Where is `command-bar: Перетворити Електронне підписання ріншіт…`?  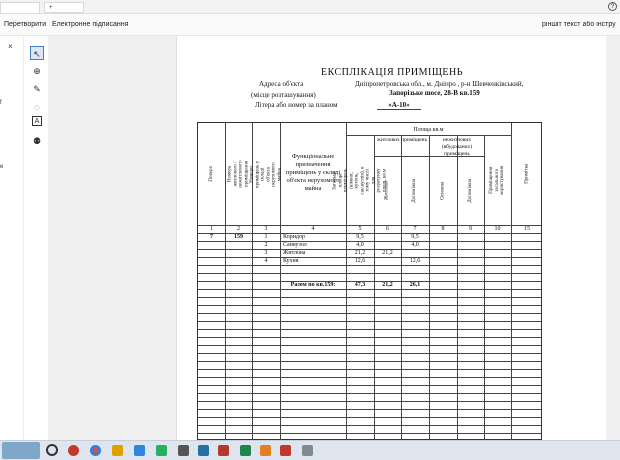 command-bar: Перетворити Електронне підписання ріншіт… is located at coordinates (310, 25).